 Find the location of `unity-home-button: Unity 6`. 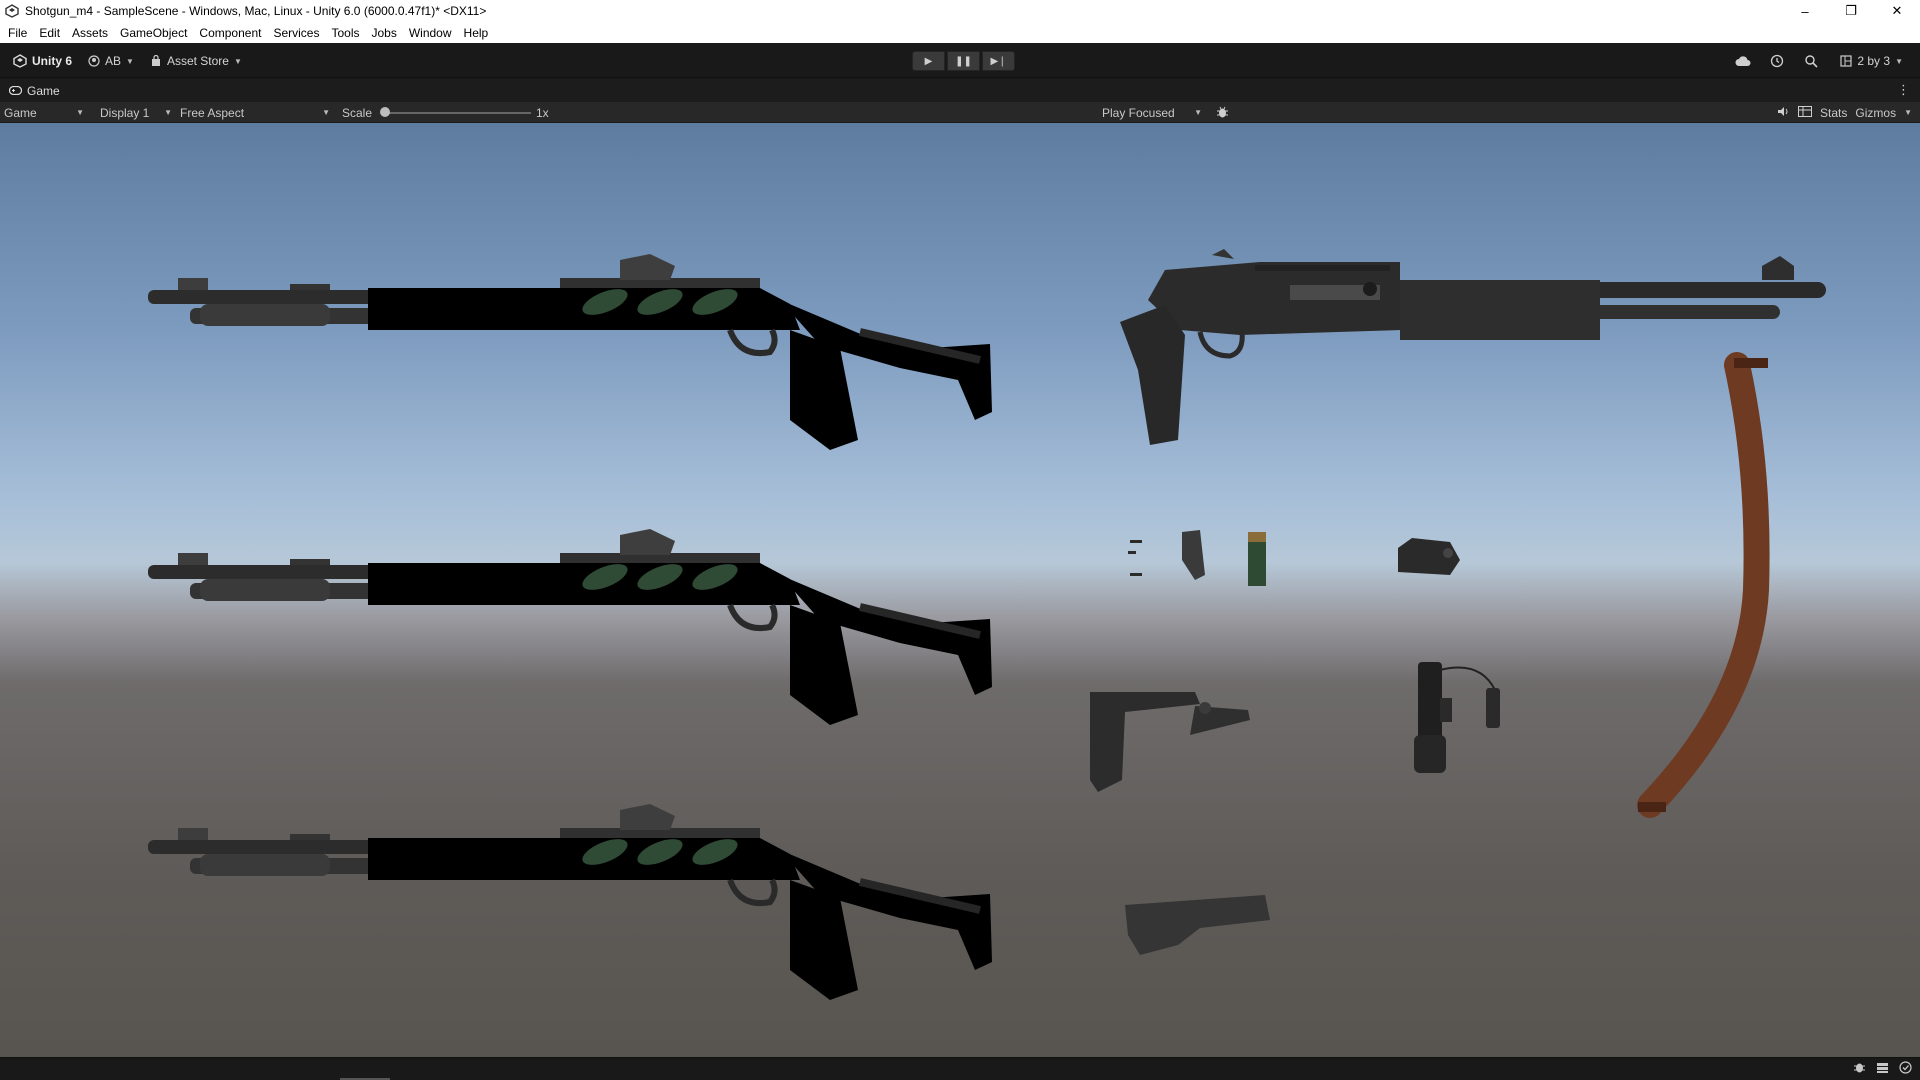

unity-home-button: Unity 6 is located at coordinates (42, 61).